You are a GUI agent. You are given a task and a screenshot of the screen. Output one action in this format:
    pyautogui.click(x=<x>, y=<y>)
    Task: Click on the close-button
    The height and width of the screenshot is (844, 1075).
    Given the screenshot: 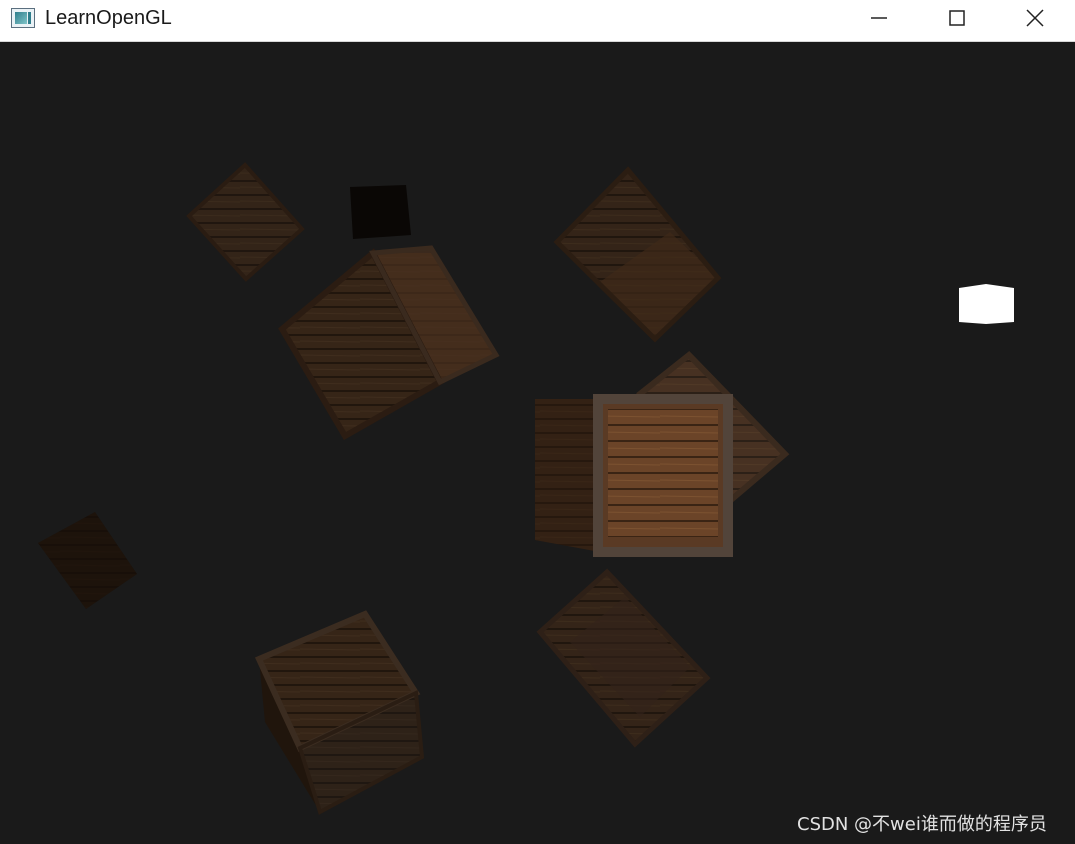 What is the action you would take?
    pyautogui.click(x=1035, y=18)
    